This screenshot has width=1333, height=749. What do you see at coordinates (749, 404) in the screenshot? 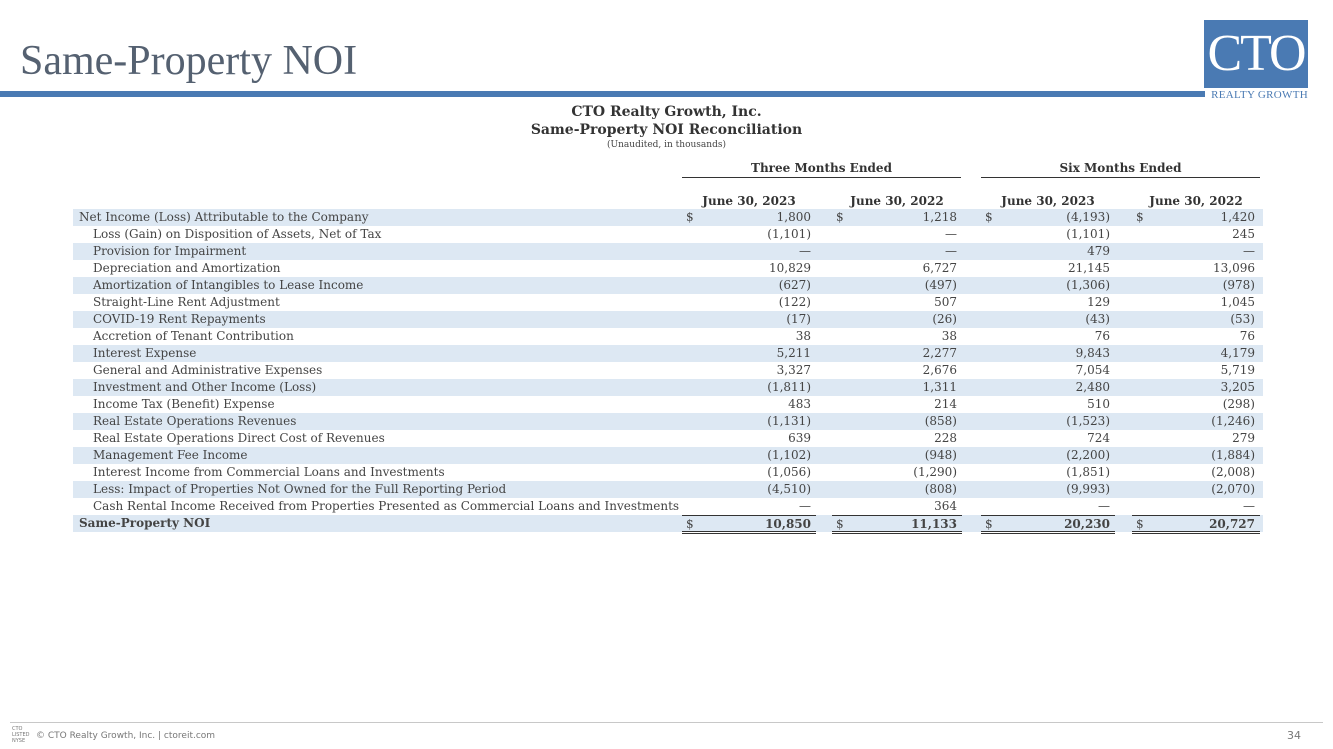
I see `table-cell: 483` at bounding box center [749, 404].